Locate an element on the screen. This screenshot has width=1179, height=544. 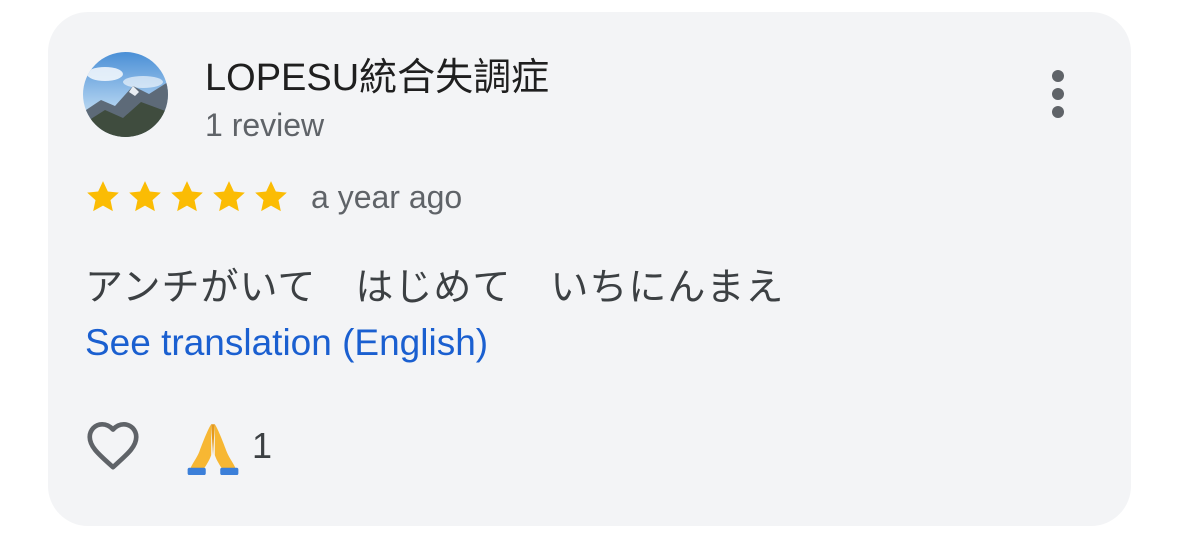
author-avatar is located at coordinates (125, 94).